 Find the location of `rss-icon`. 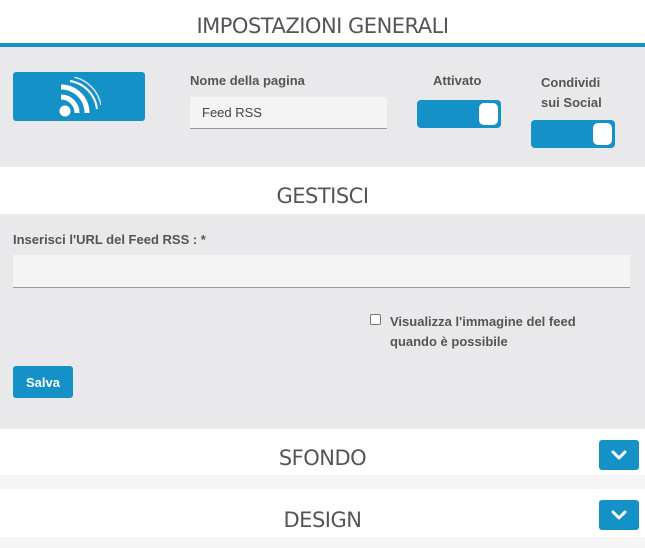

rss-icon is located at coordinates (80, 96).